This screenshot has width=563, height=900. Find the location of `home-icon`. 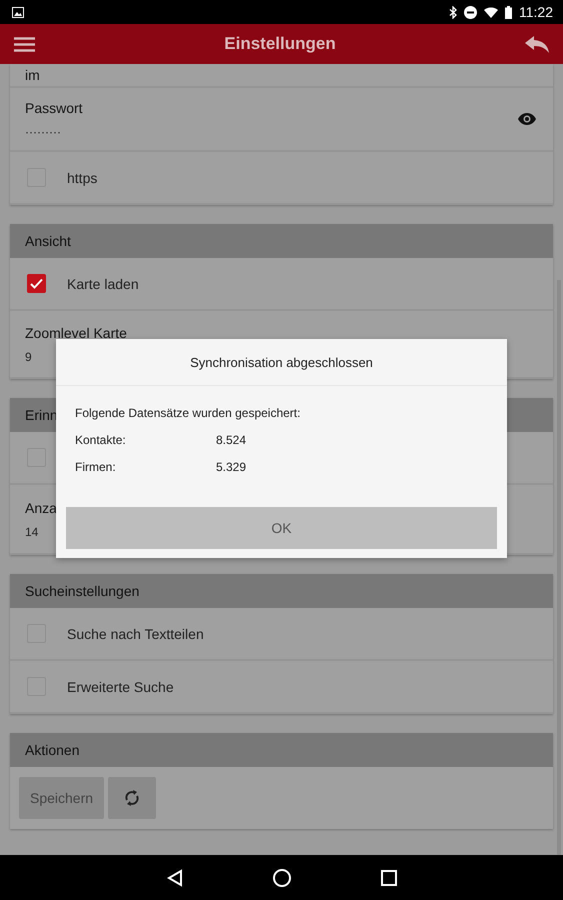

home-icon is located at coordinates (281, 877).